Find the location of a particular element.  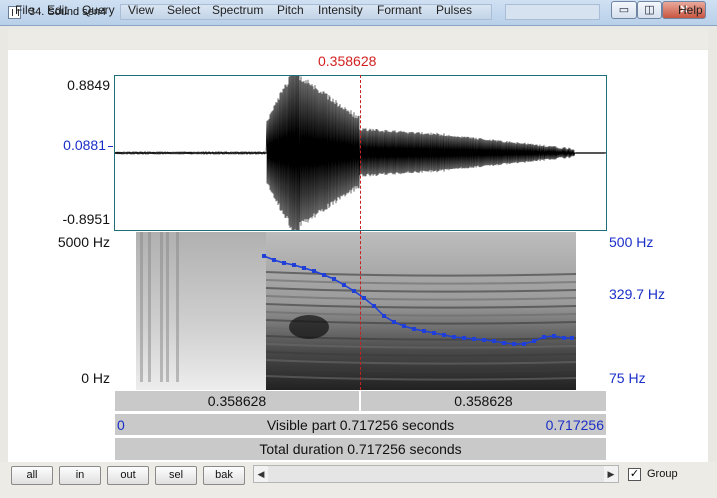

zoom-in-button: in is located at coordinates (80, 475).